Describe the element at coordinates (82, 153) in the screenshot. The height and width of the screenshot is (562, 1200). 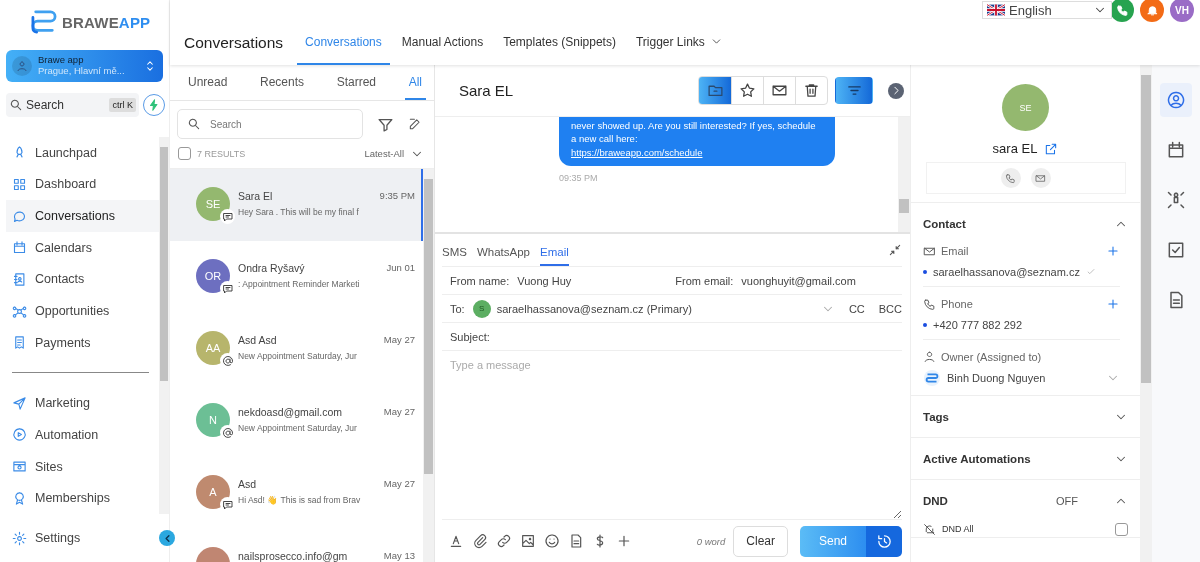
I see `nav-item: Launchpad` at that location.